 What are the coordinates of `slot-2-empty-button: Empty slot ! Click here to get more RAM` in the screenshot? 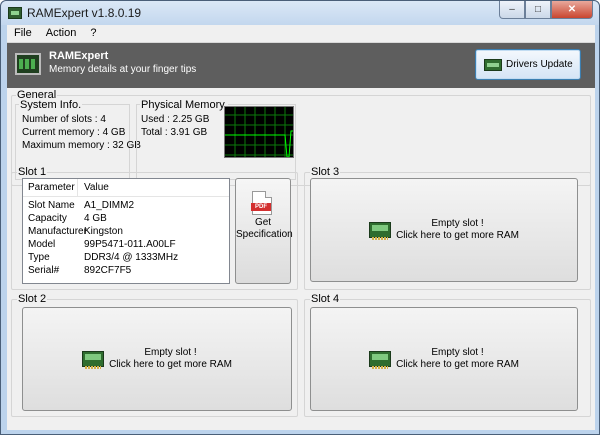 It's located at (157, 359).